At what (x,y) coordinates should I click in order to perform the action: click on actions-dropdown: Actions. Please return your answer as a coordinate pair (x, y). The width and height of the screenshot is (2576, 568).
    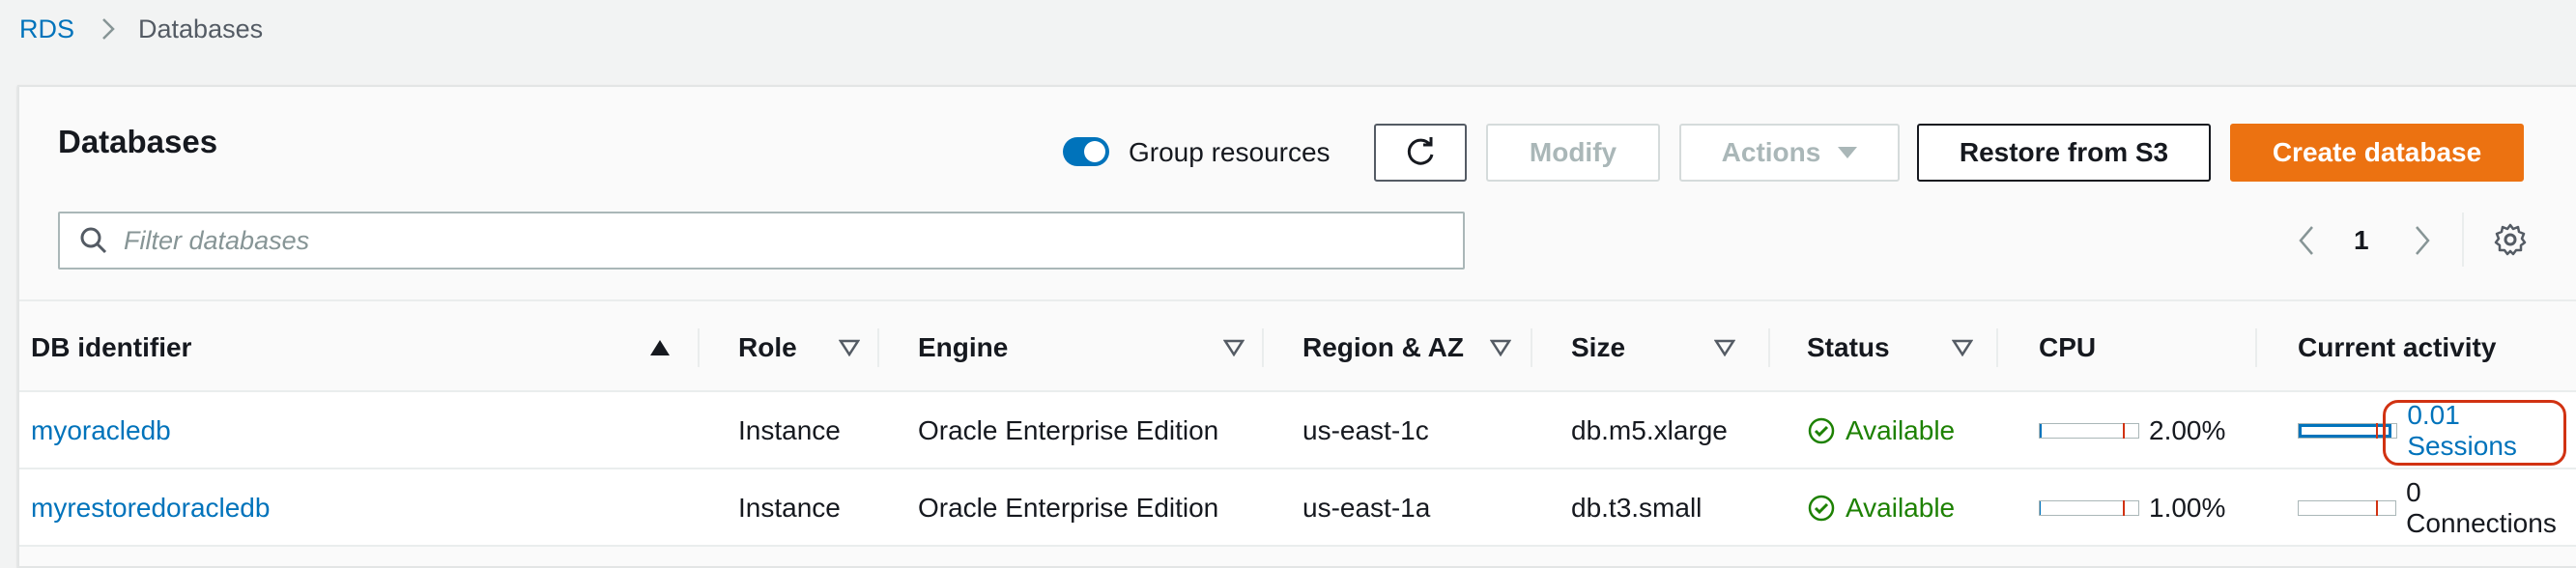
    Looking at the image, I should click on (1790, 153).